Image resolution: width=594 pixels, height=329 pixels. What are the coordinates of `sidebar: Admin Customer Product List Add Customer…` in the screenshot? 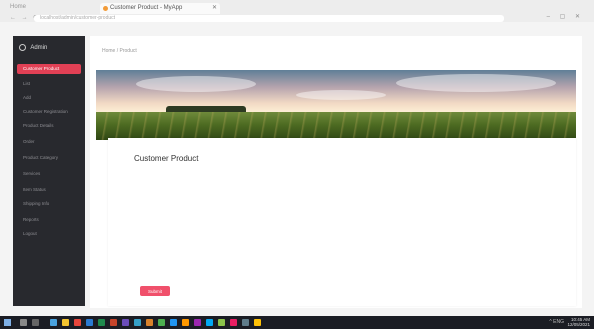 It's located at (49, 171).